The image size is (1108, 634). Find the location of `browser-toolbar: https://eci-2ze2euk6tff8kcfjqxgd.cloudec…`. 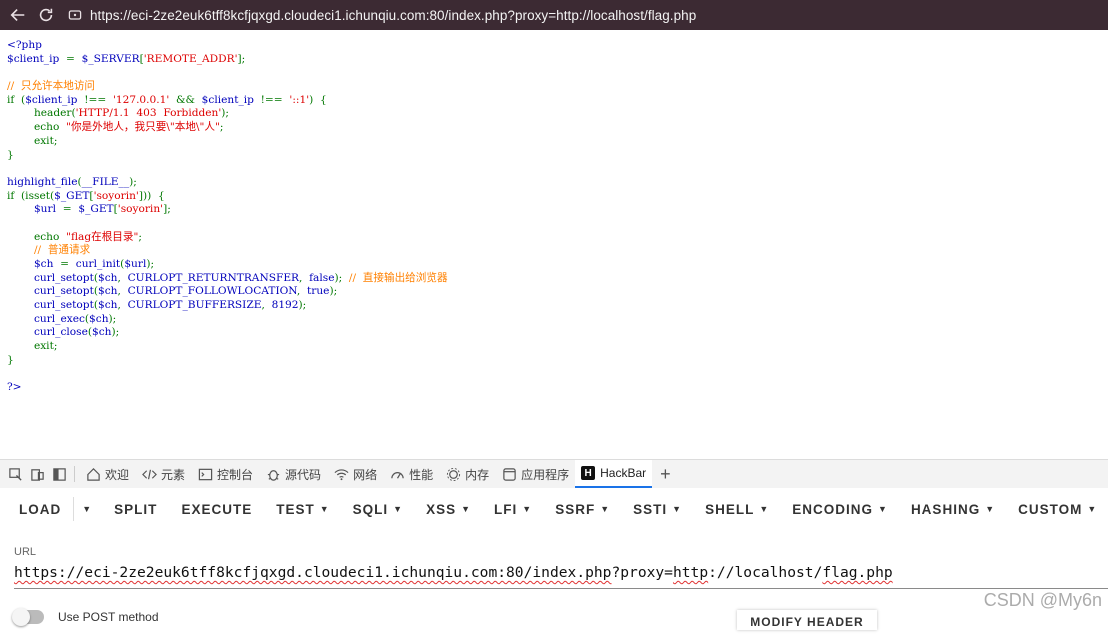

browser-toolbar: https://eci-2ze2euk6tff8kcfjqxgd.cloudec… is located at coordinates (554, 15).